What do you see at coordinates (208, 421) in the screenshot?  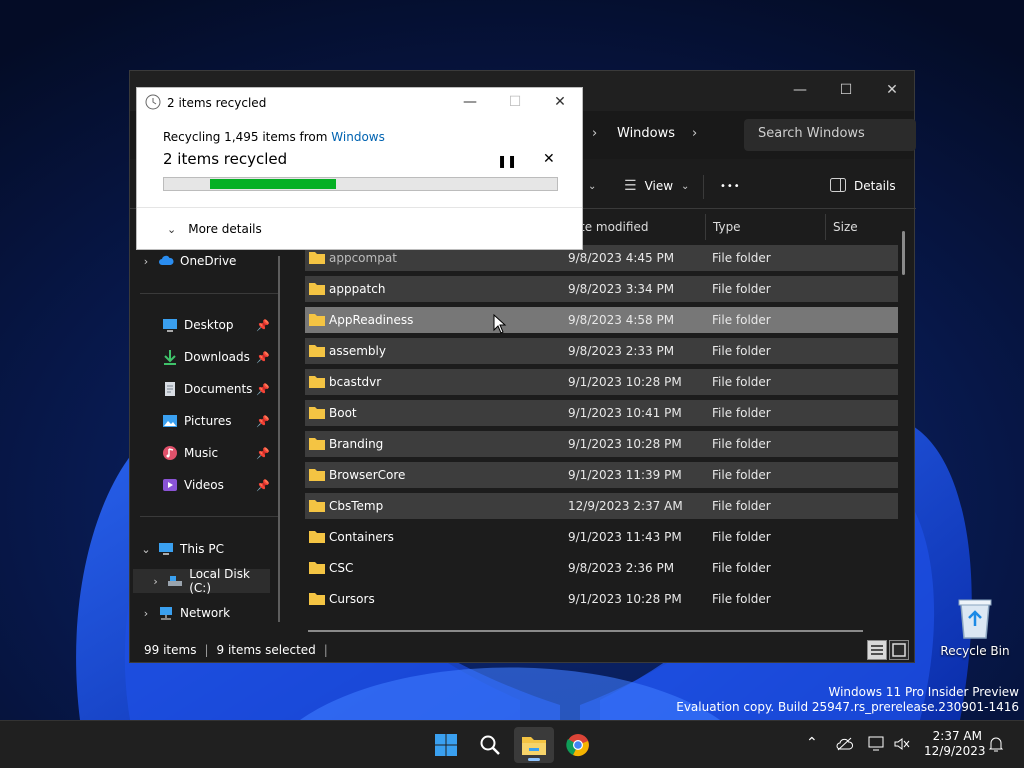 I see `nav-label: Pictures` at bounding box center [208, 421].